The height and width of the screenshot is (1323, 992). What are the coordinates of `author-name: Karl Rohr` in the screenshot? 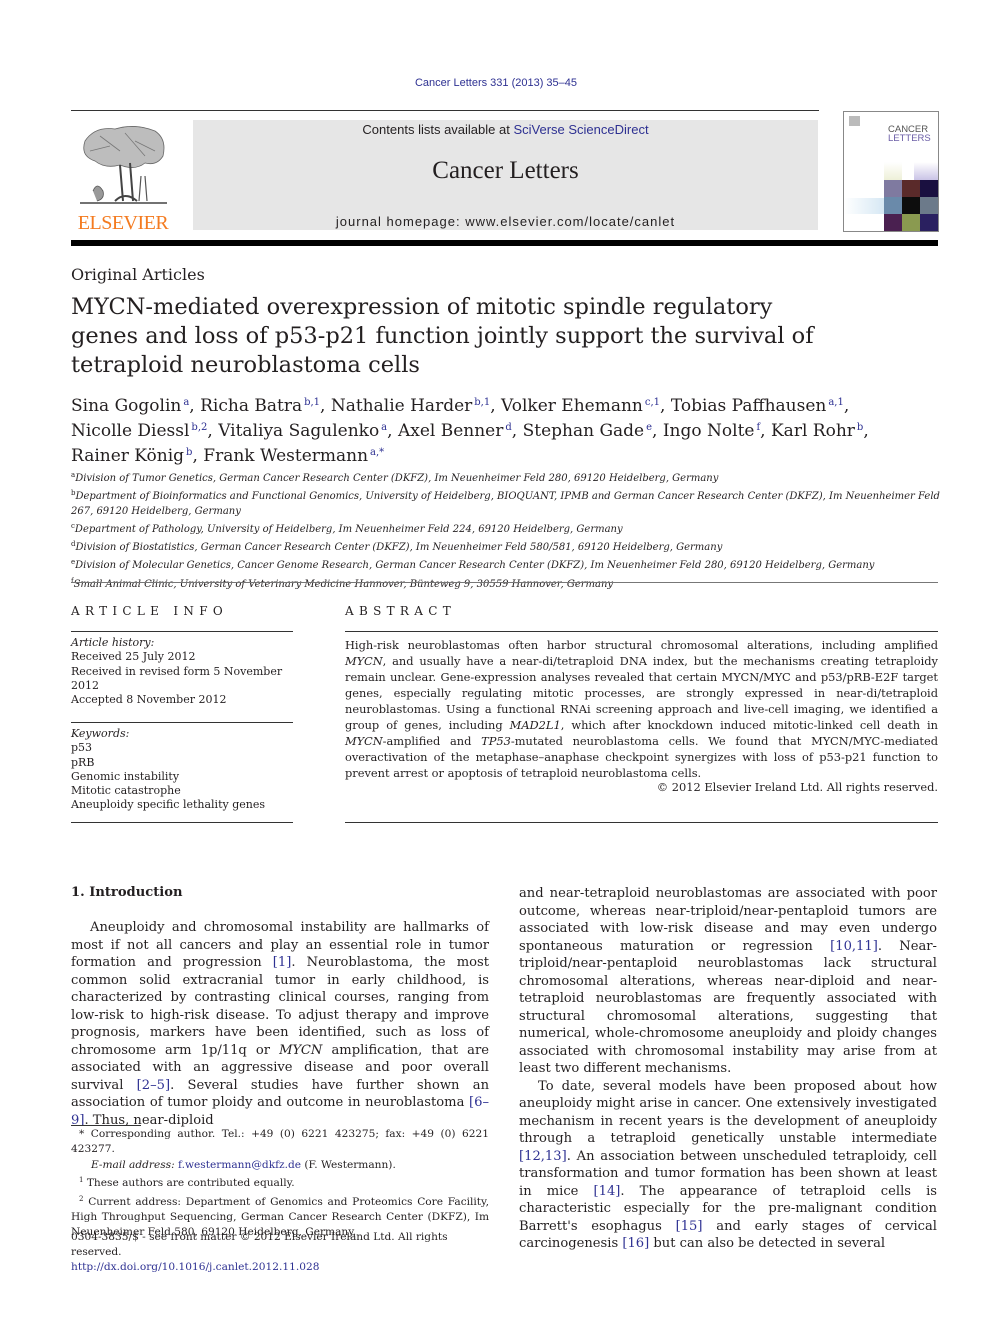 It's located at (812, 431).